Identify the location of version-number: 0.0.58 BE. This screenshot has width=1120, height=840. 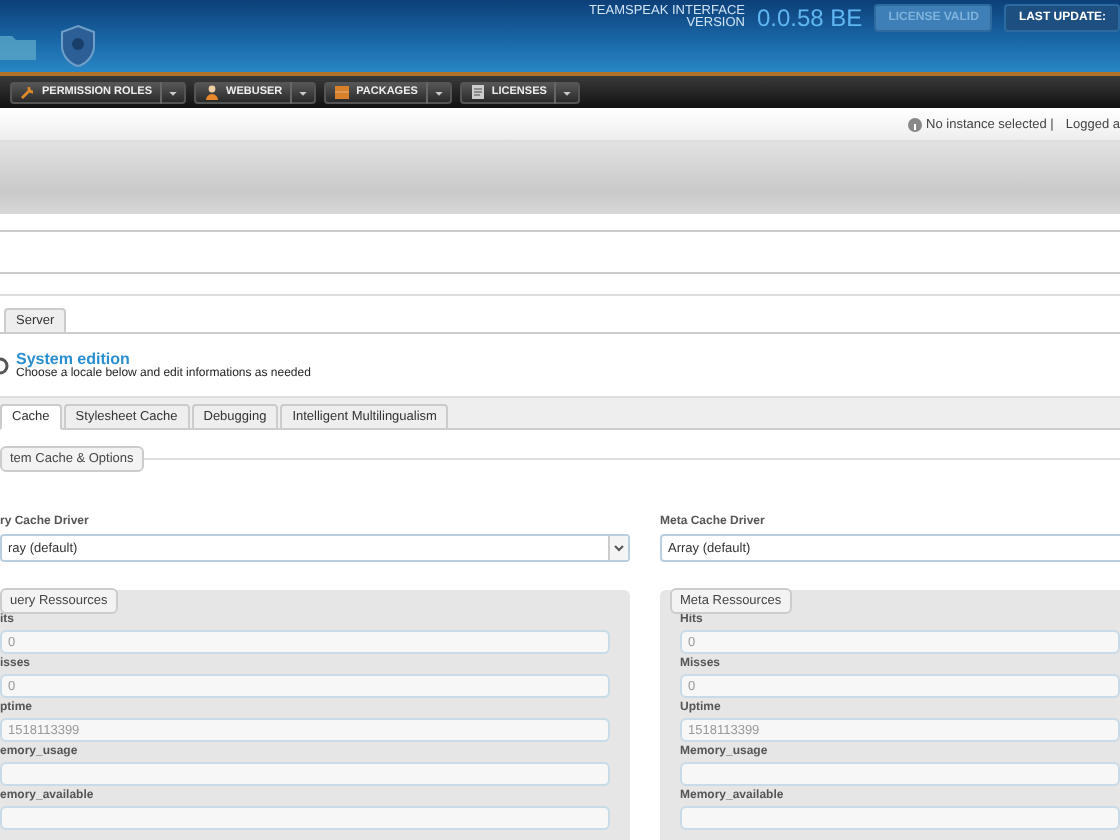
(809, 18).